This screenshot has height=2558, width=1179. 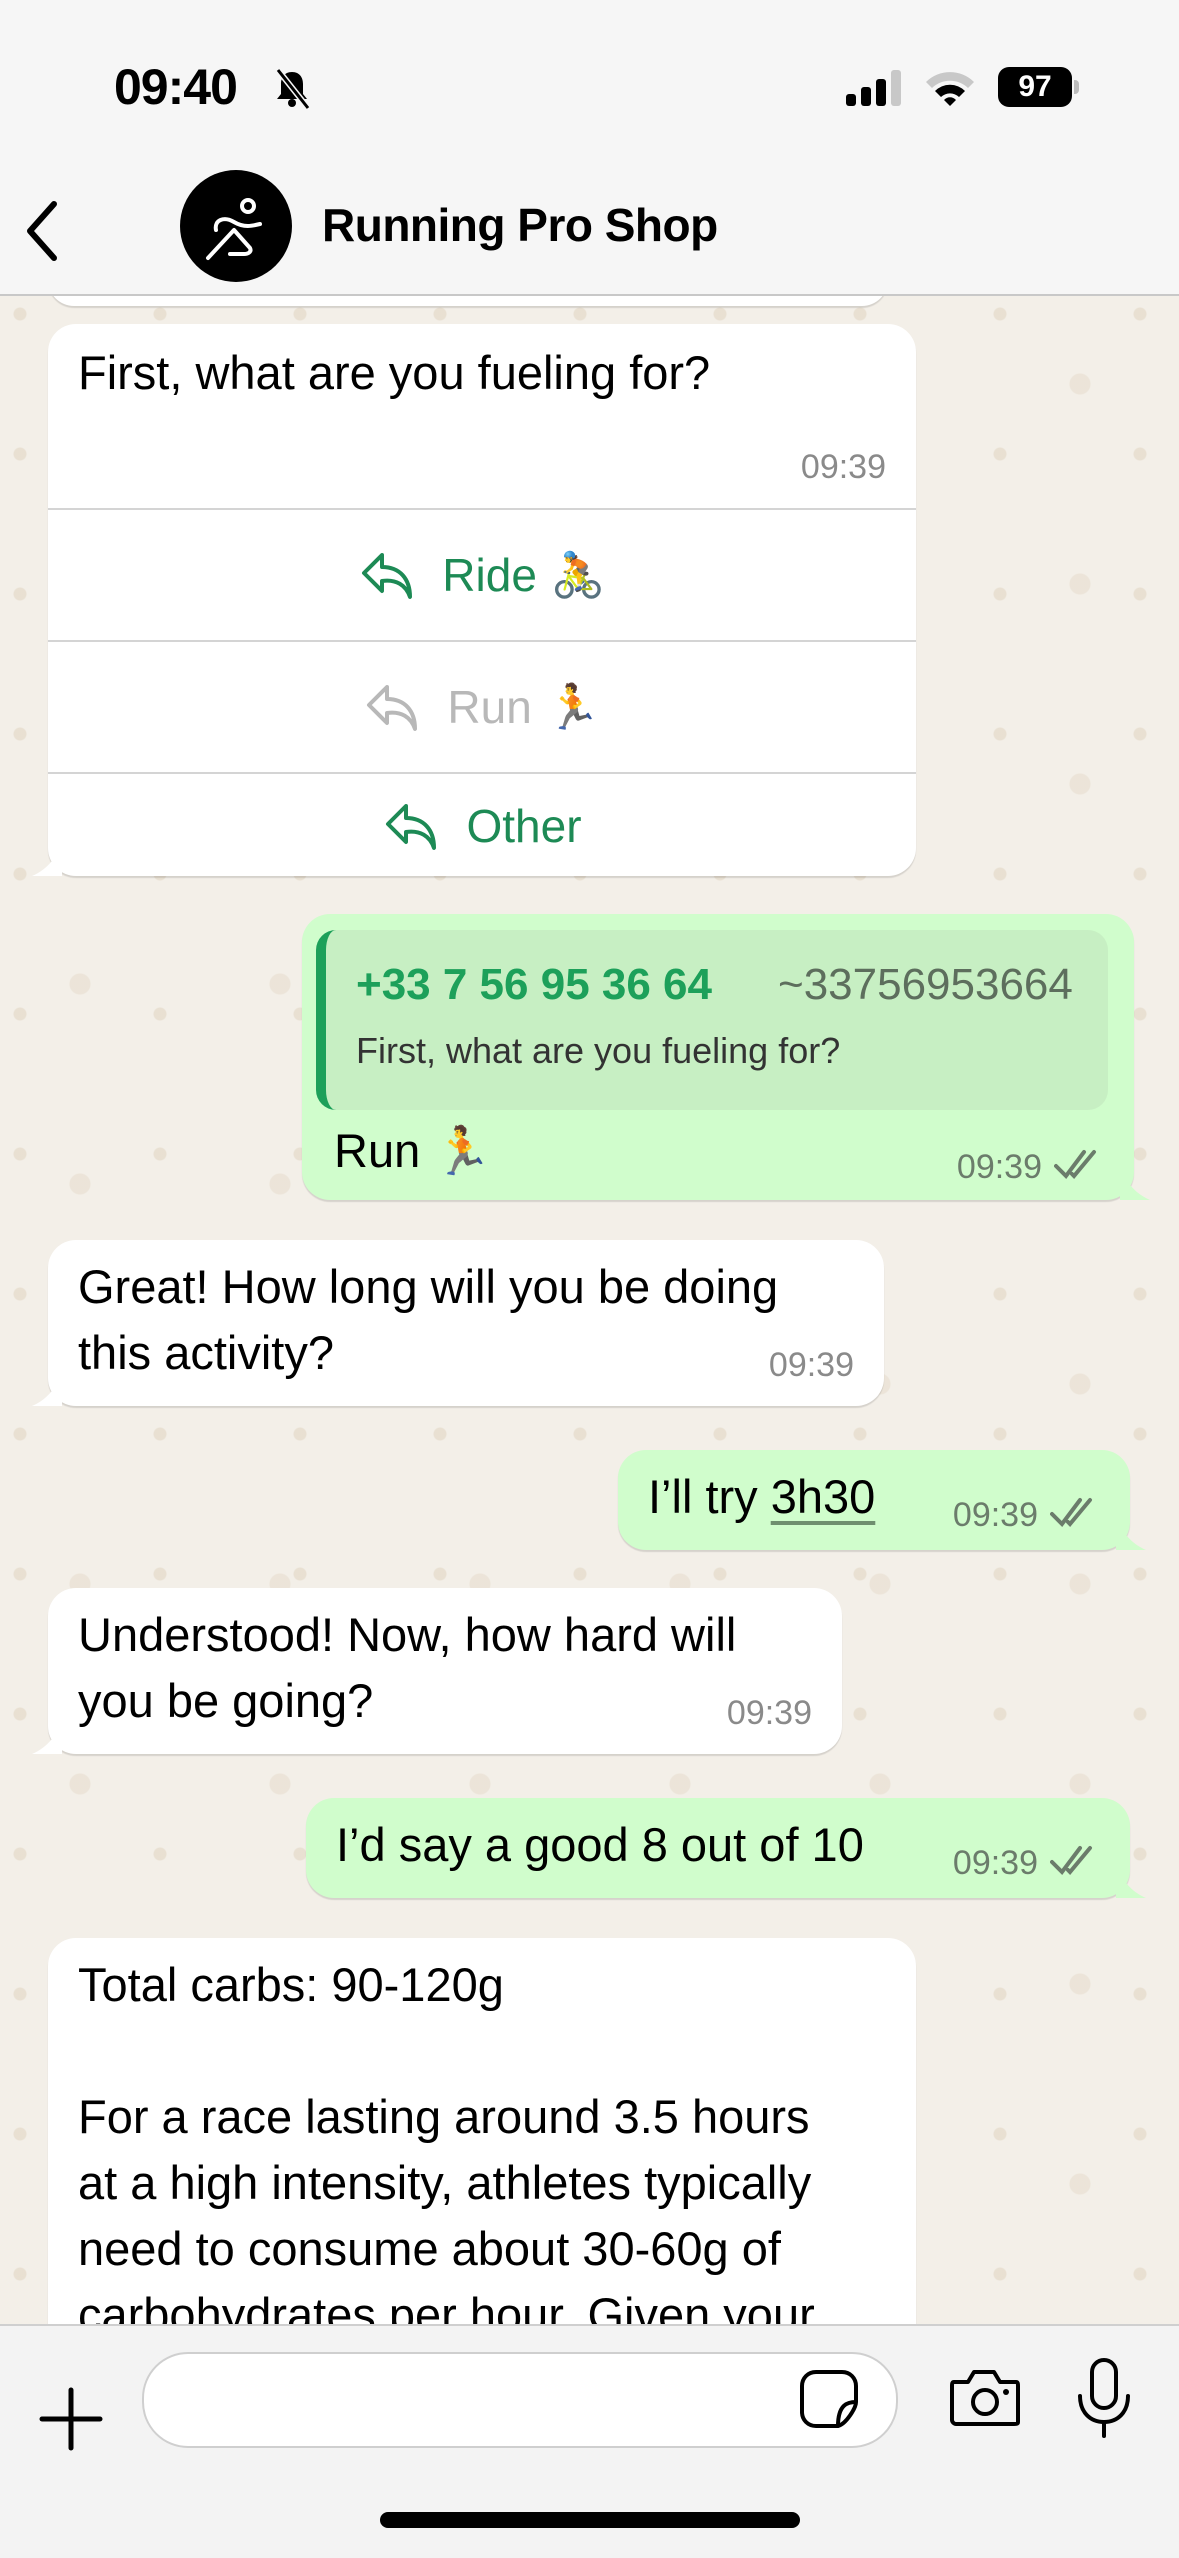 I want to click on quick-reply-button-ride: Ride 🚴, so click(x=482, y=574).